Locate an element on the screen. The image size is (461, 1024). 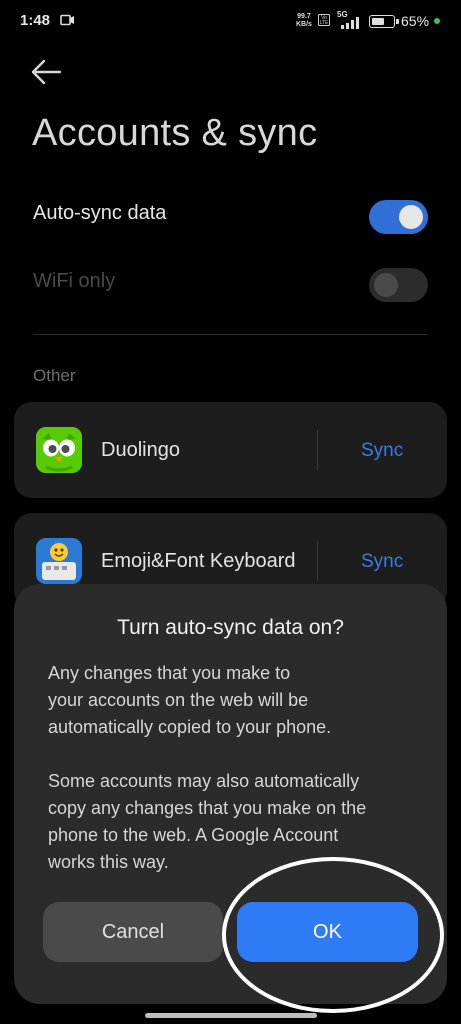
battery-percent: 65% is located at coordinates (415, 21).